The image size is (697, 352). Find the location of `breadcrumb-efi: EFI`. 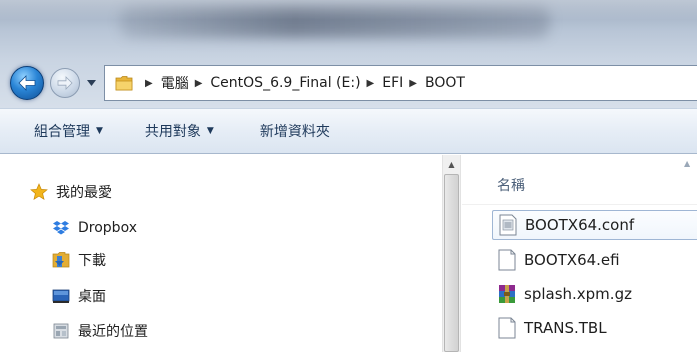

breadcrumb-efi: EFI is located at coordinates (392, 83).